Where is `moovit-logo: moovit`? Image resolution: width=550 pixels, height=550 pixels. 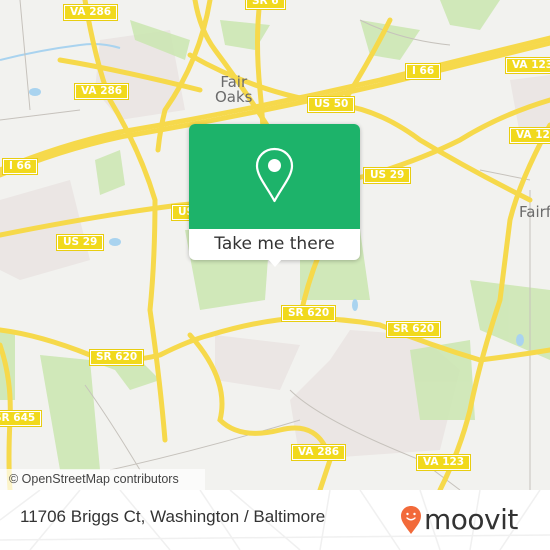
moovit-logo: moovit is located at coordinates (459, 520).